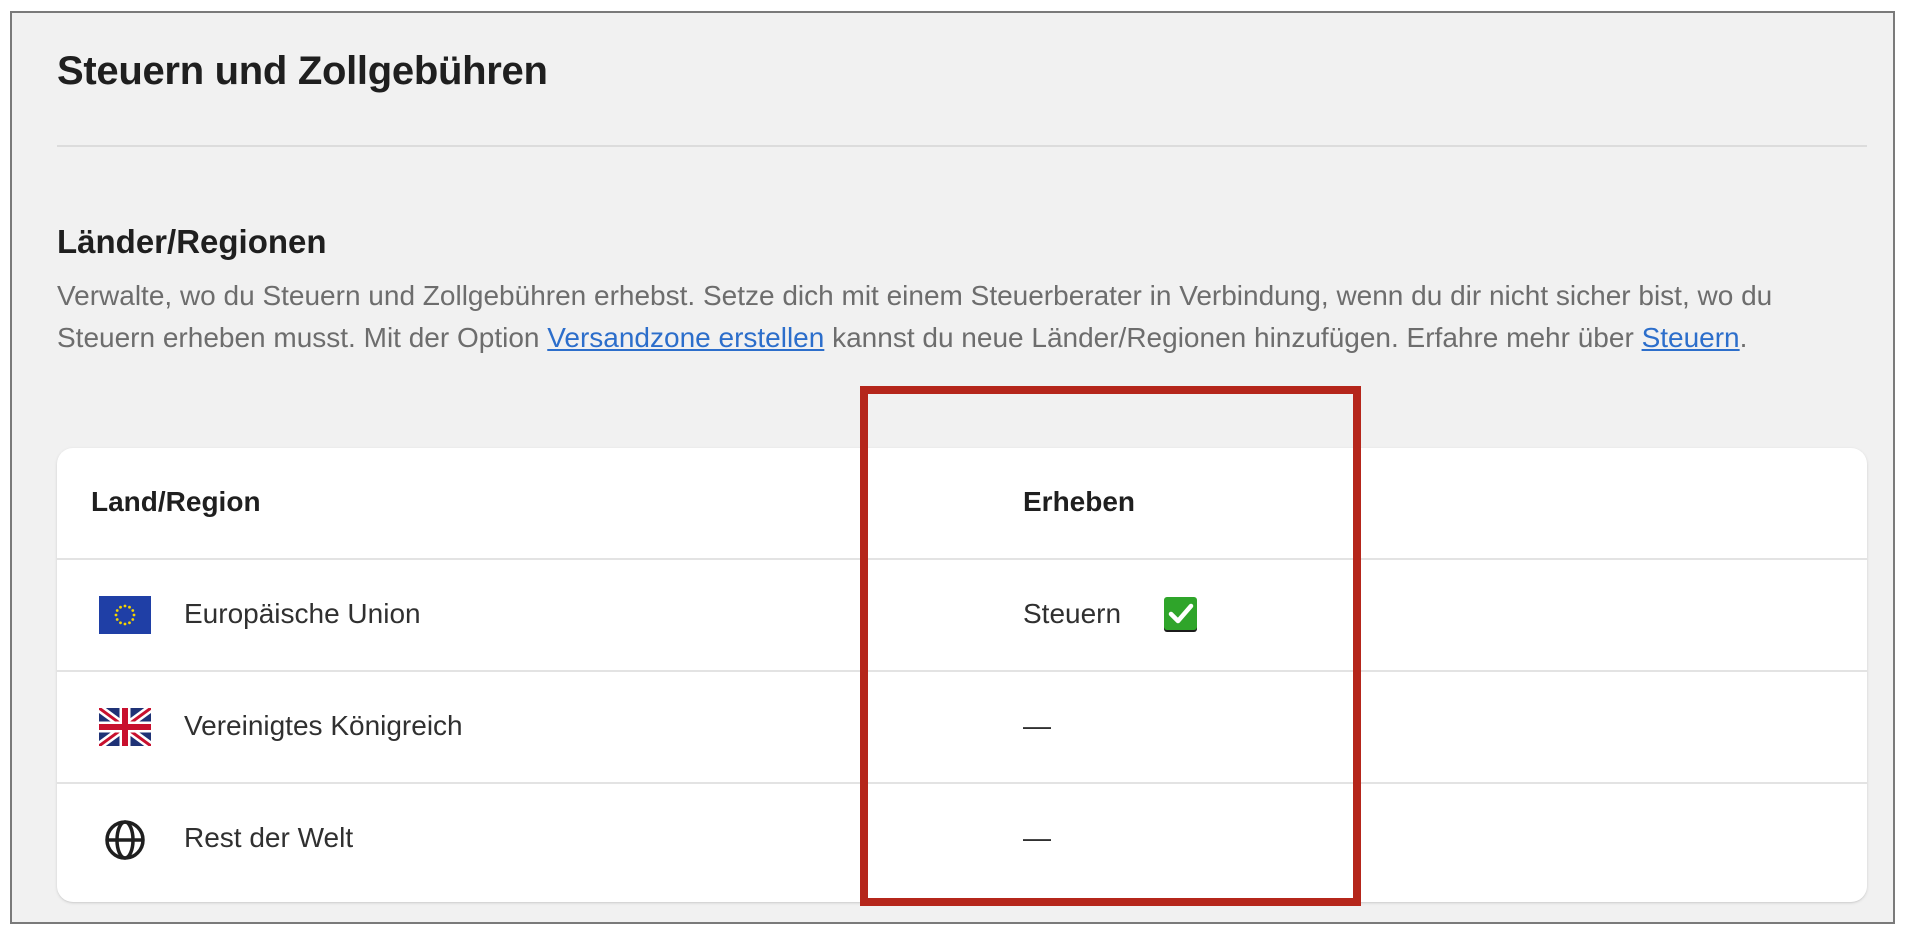  I want to click on page-title: Steuern und Zollgebühren, so click(302, 71).